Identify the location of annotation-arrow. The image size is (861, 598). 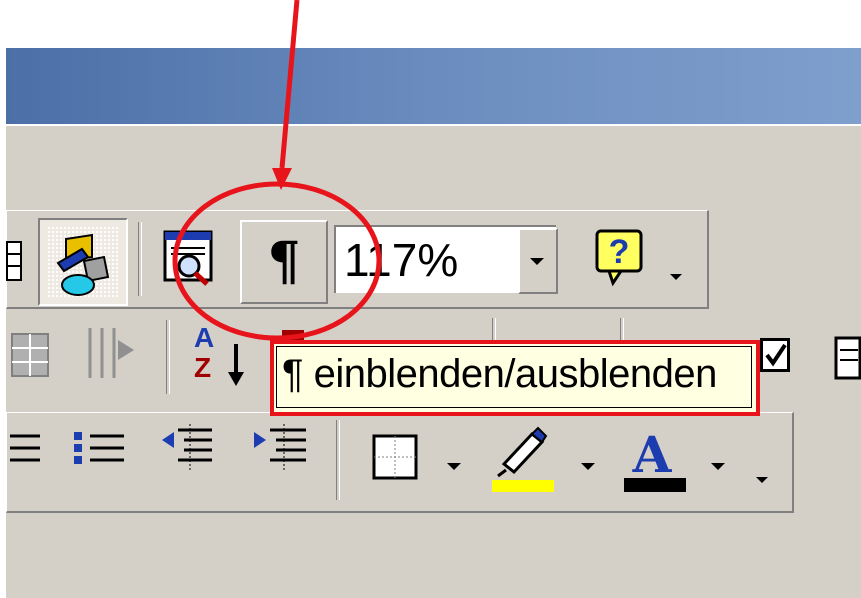
(289, 84).